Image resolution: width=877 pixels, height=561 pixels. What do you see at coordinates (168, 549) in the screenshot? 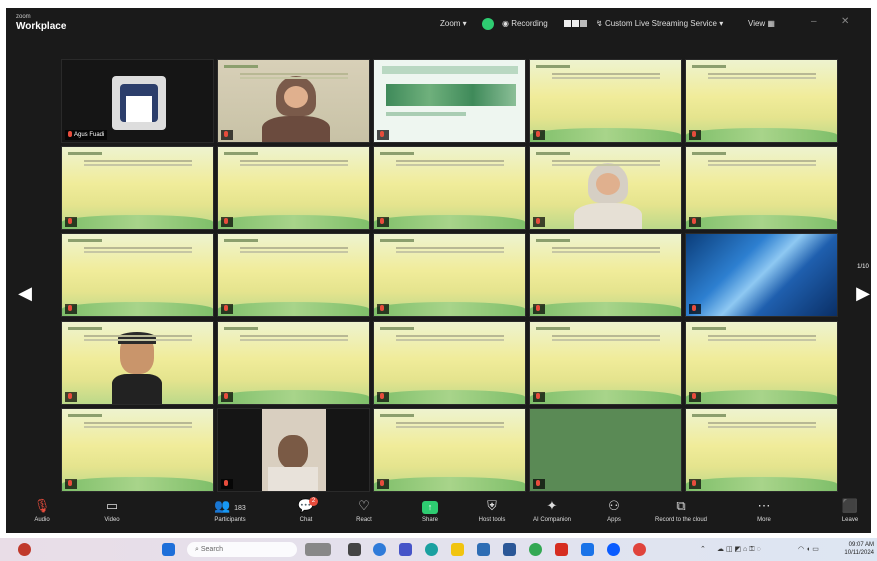
I see `windows-start-icon` at bounding box center [168, 549].